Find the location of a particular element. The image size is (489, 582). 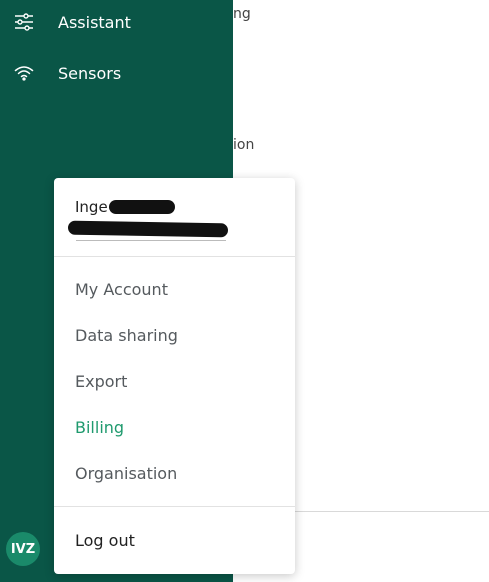

menu-item-my-account: My Account is located at coordinates (121, 289).